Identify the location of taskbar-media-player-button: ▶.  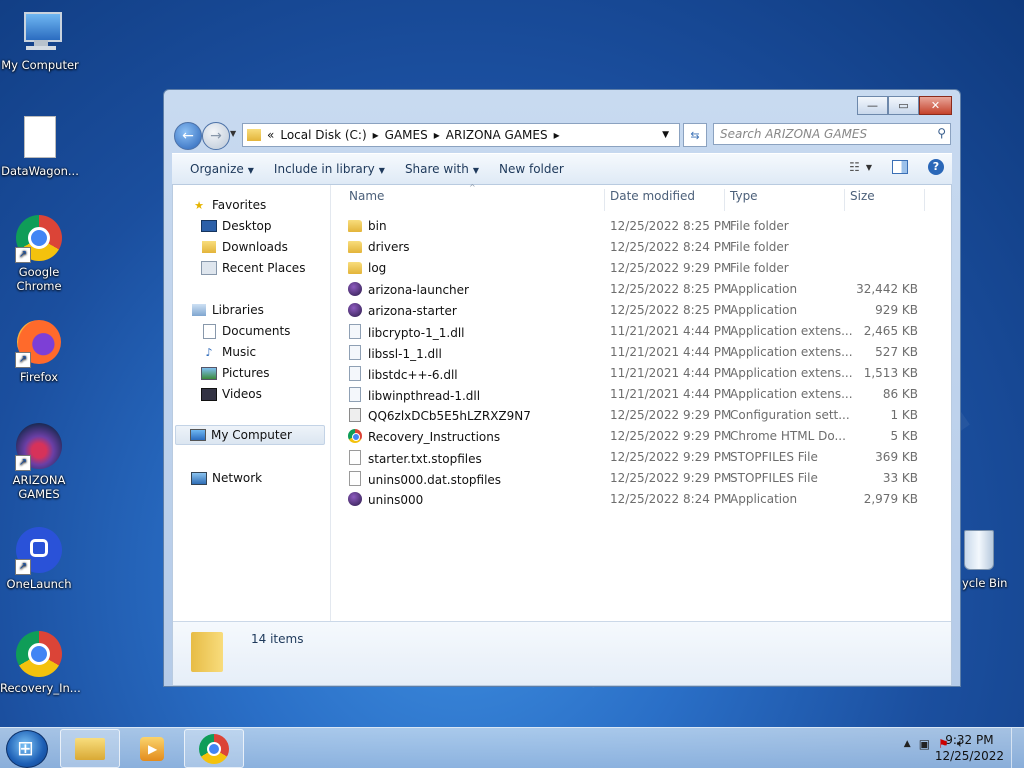
(152, 748).